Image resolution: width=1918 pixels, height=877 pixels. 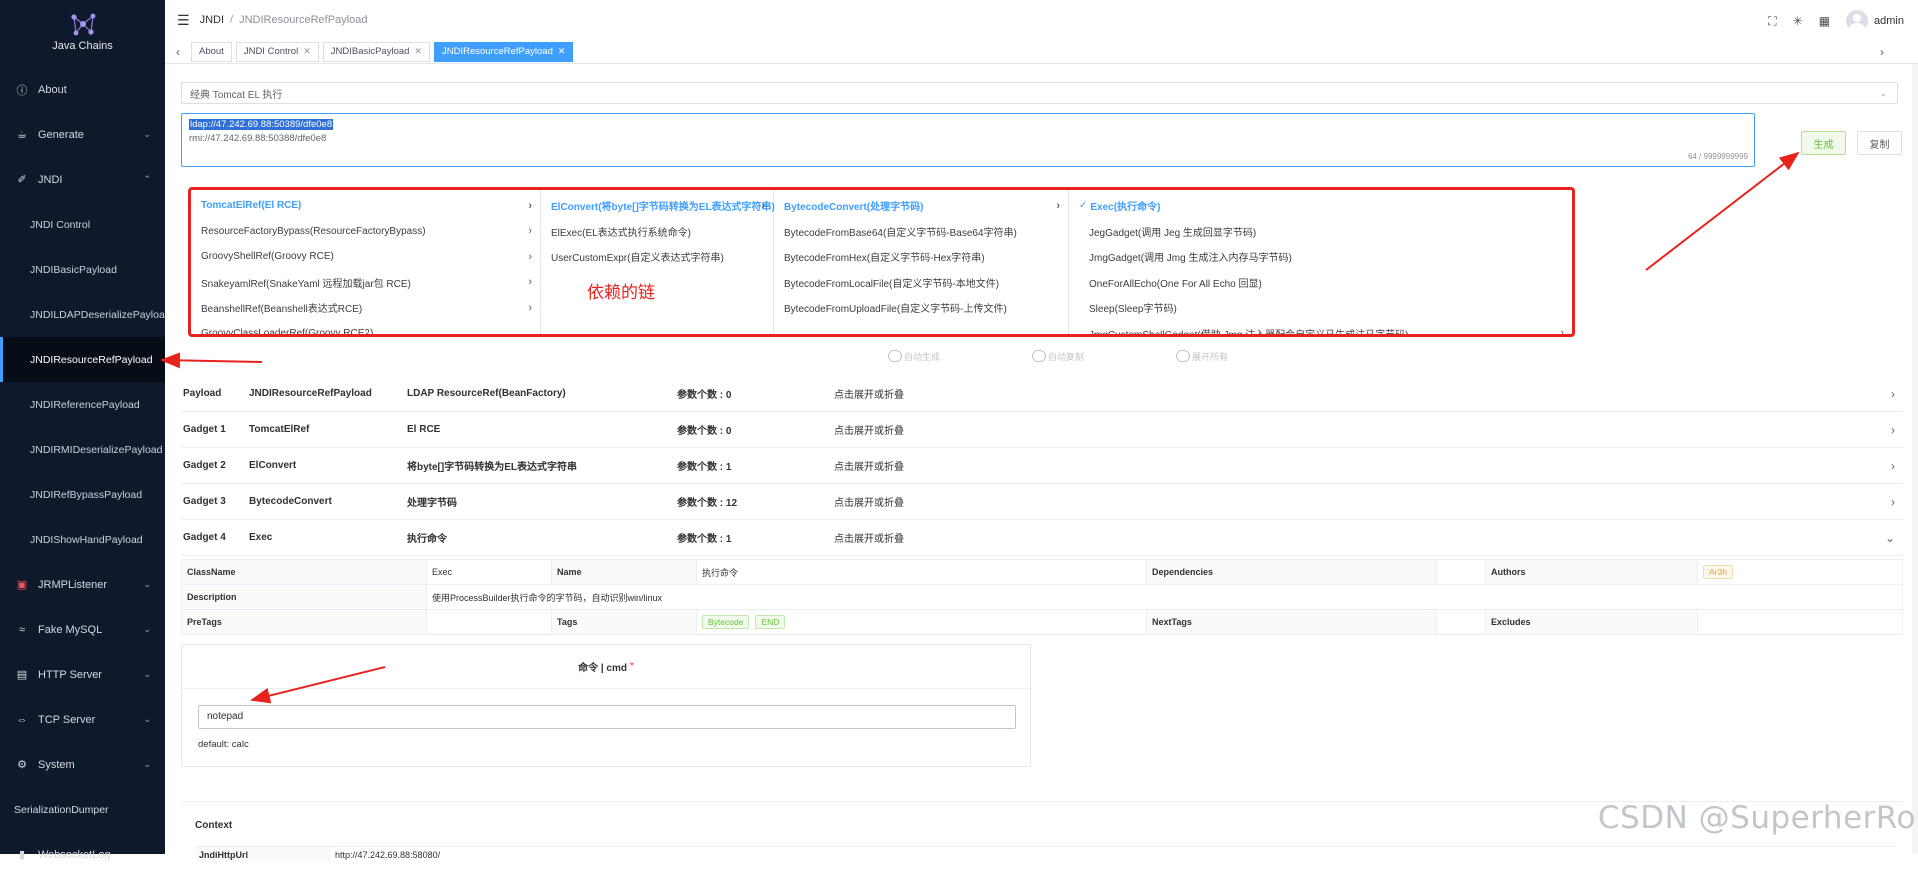 What do you see at coordinates (1320, 283) in the screenshot?
I see `cascader-option: OneForAllEcho(One For All Echo 回显)` at bounding box center [1320, 283].